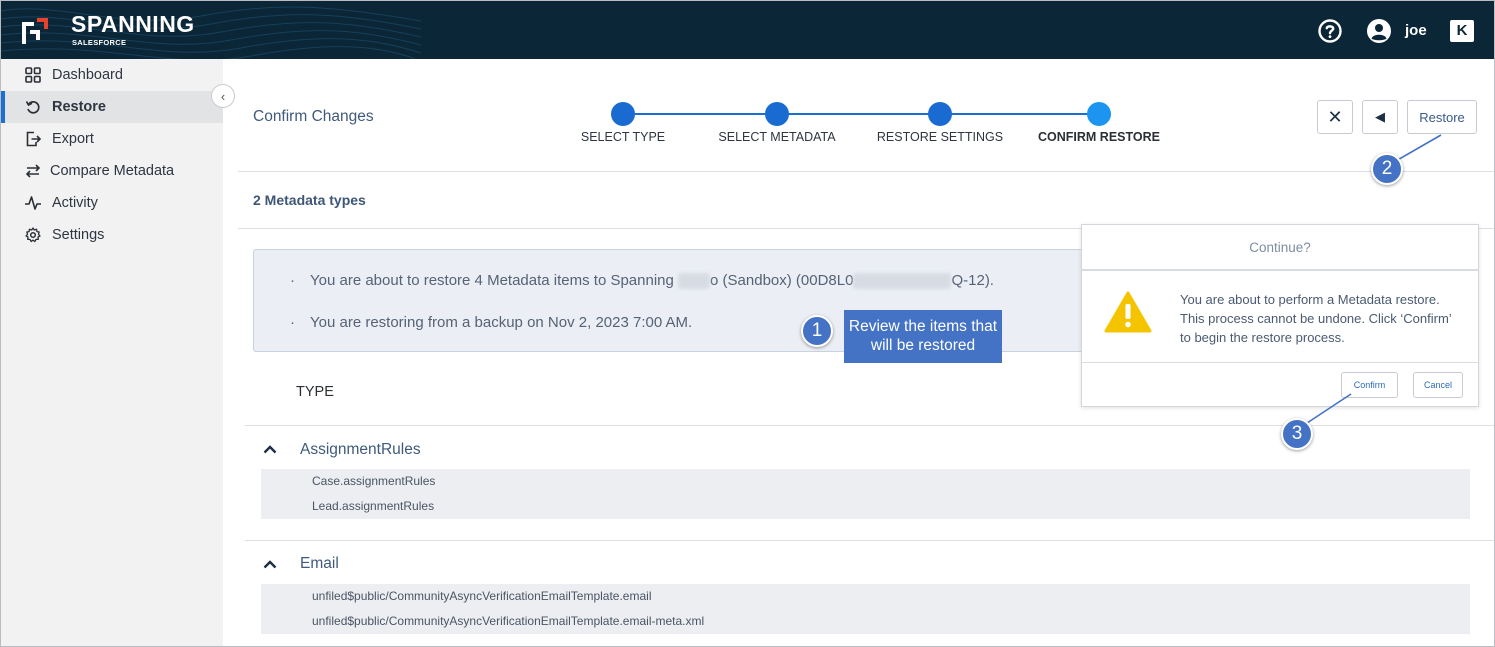 This screenshot has height=647, width=1495. What do you see at coordinates (817, 331) in the screenshot?
I see `callout-number-1: 1` at bounding box center [817, 331].